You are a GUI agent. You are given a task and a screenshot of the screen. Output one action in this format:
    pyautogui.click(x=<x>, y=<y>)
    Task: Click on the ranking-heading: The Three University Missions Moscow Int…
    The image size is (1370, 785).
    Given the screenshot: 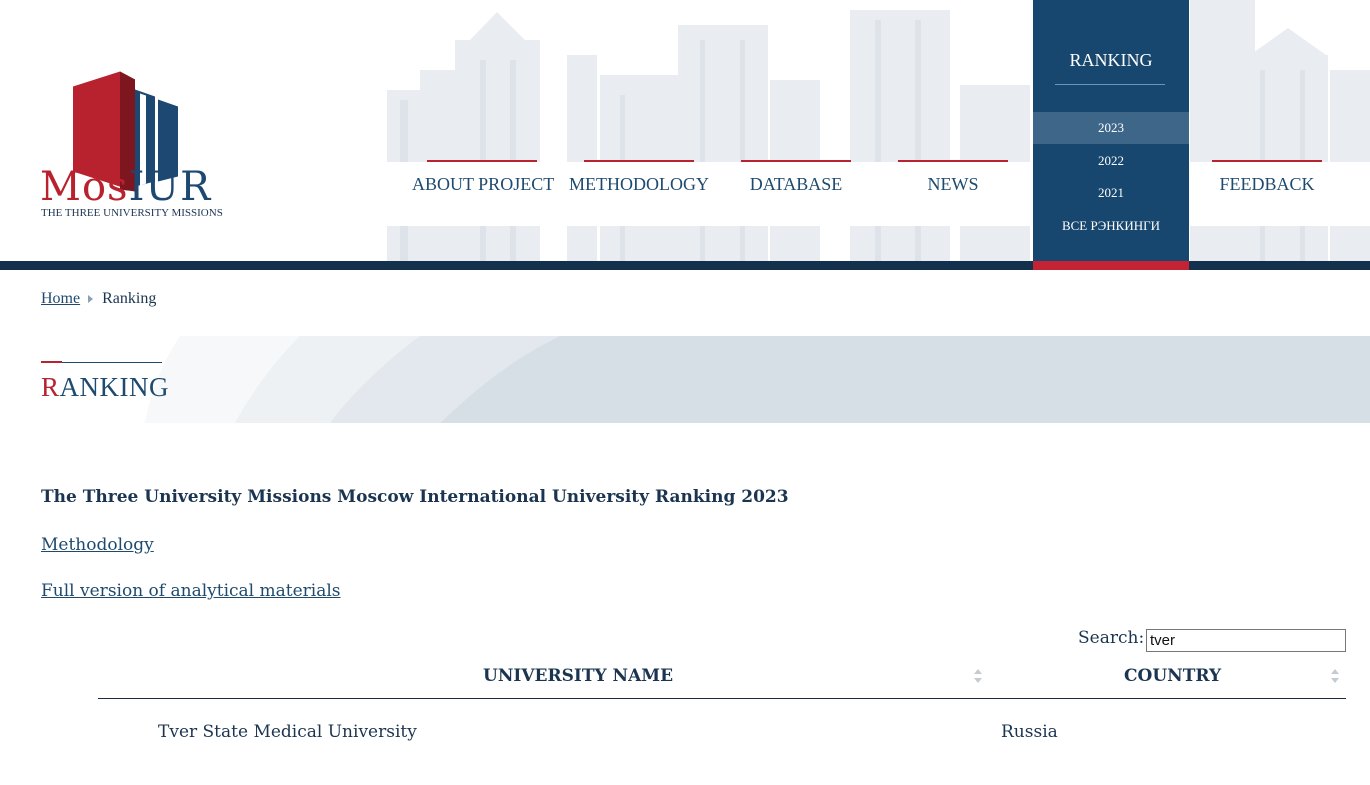 What is the action you would take?
    pyautogui.click(x=415, y=497)
    